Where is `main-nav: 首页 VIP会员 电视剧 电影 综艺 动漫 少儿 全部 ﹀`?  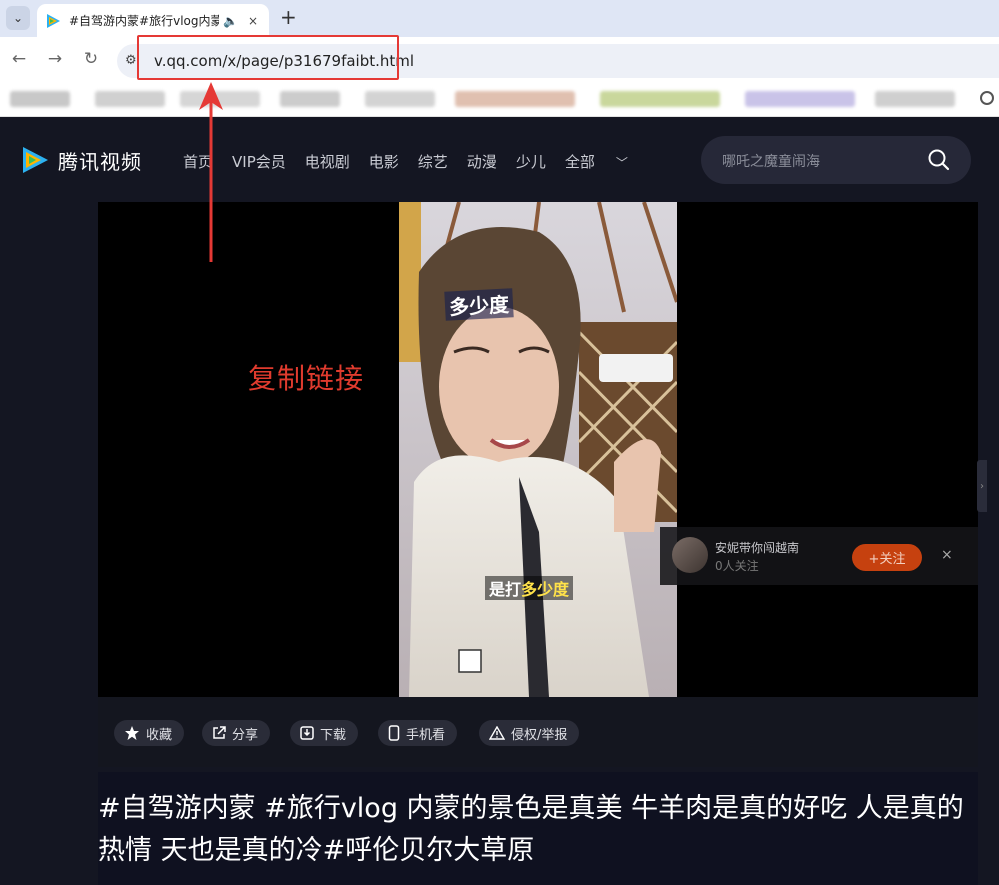 main-nav: 首页 VIP会员 电视剧 电影 综艺 动漫 少儿 全部 ﹀ is located at coordinates (424, 161).